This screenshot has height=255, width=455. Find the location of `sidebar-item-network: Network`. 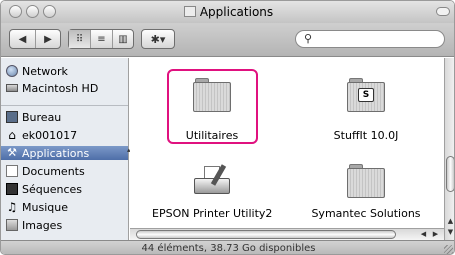

sidebar-item-network: Network is located at coordinates (64, 71).